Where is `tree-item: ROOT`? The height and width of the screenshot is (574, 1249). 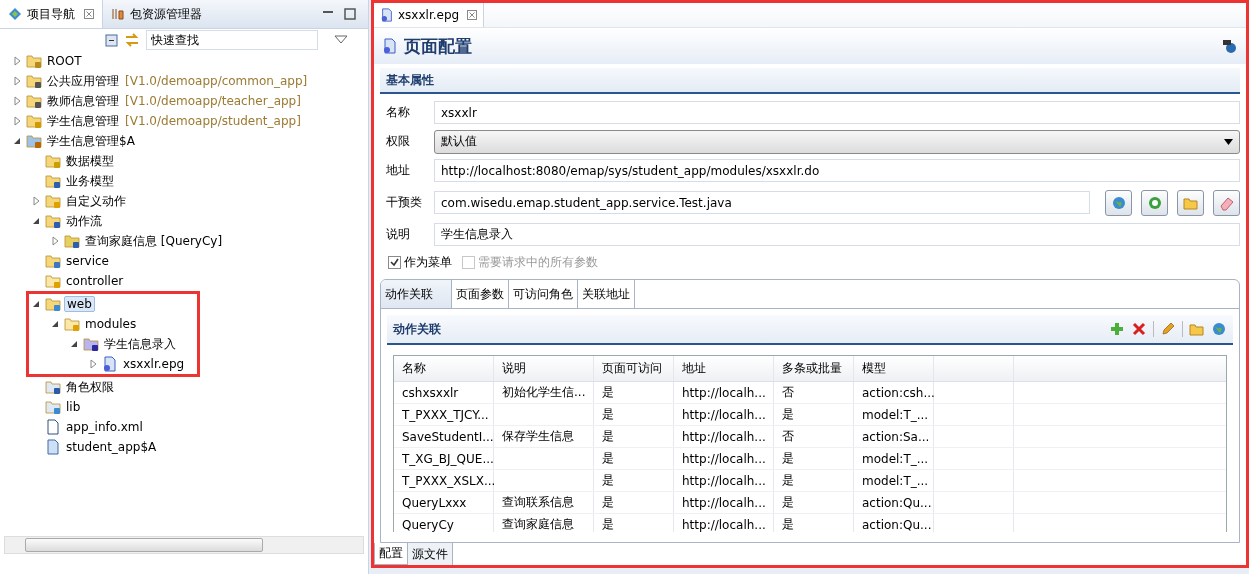 tree-item: ROOT is located at coordinates (64, 61).